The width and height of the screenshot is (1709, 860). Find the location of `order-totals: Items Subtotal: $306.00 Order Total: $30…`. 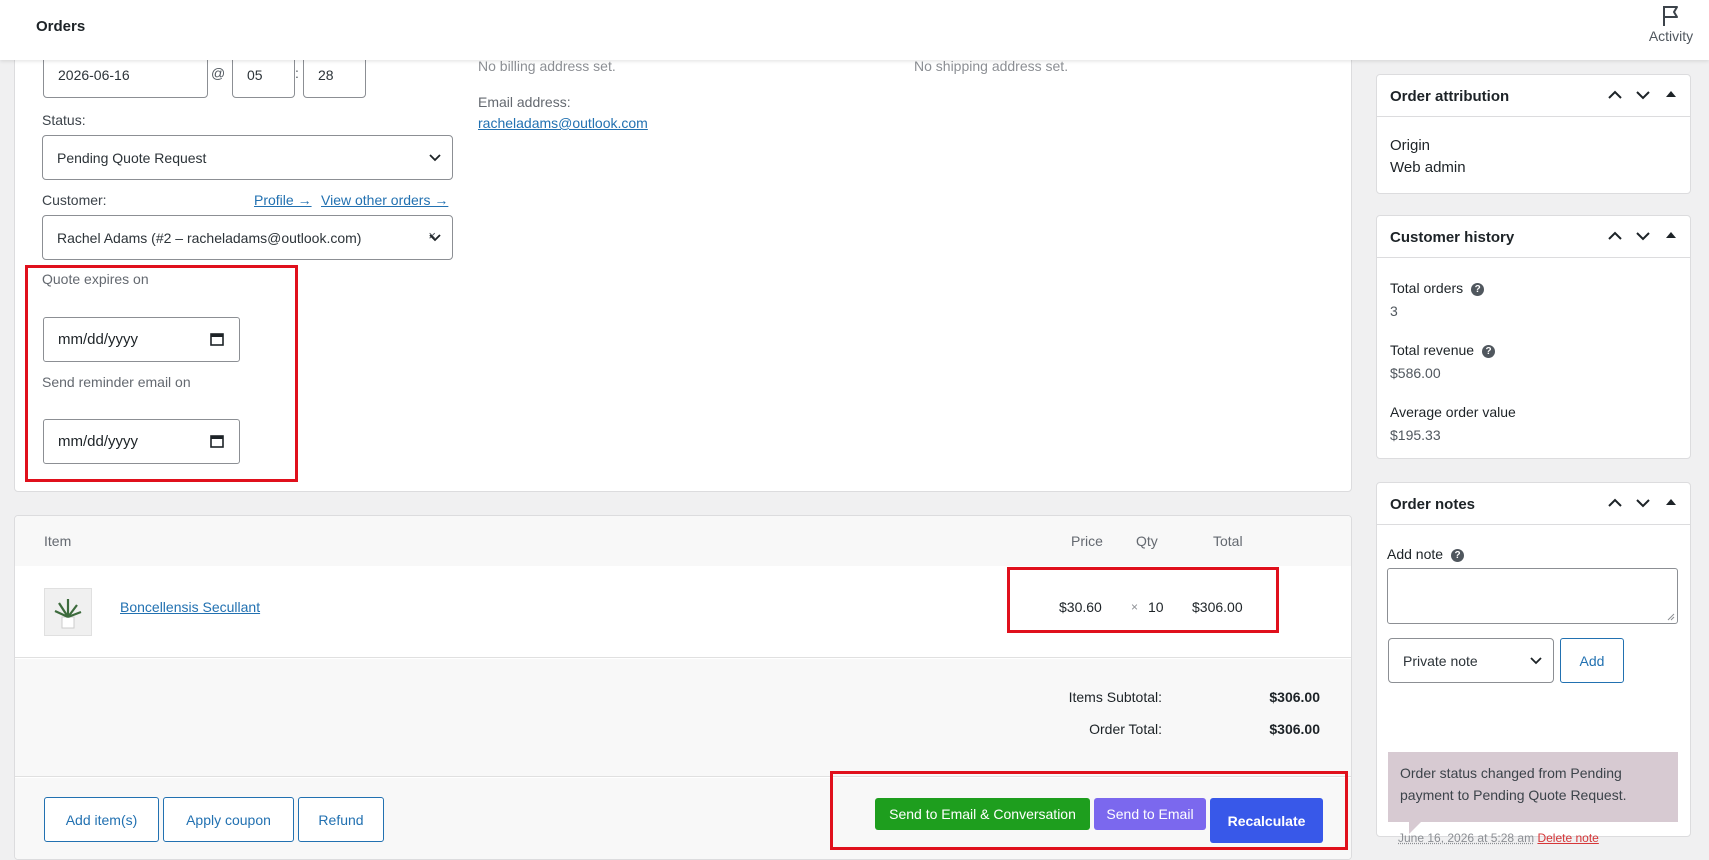

order-totals: Items Subtotal: $306.00 Order Total: $30… is located at coordinates (683, 718).